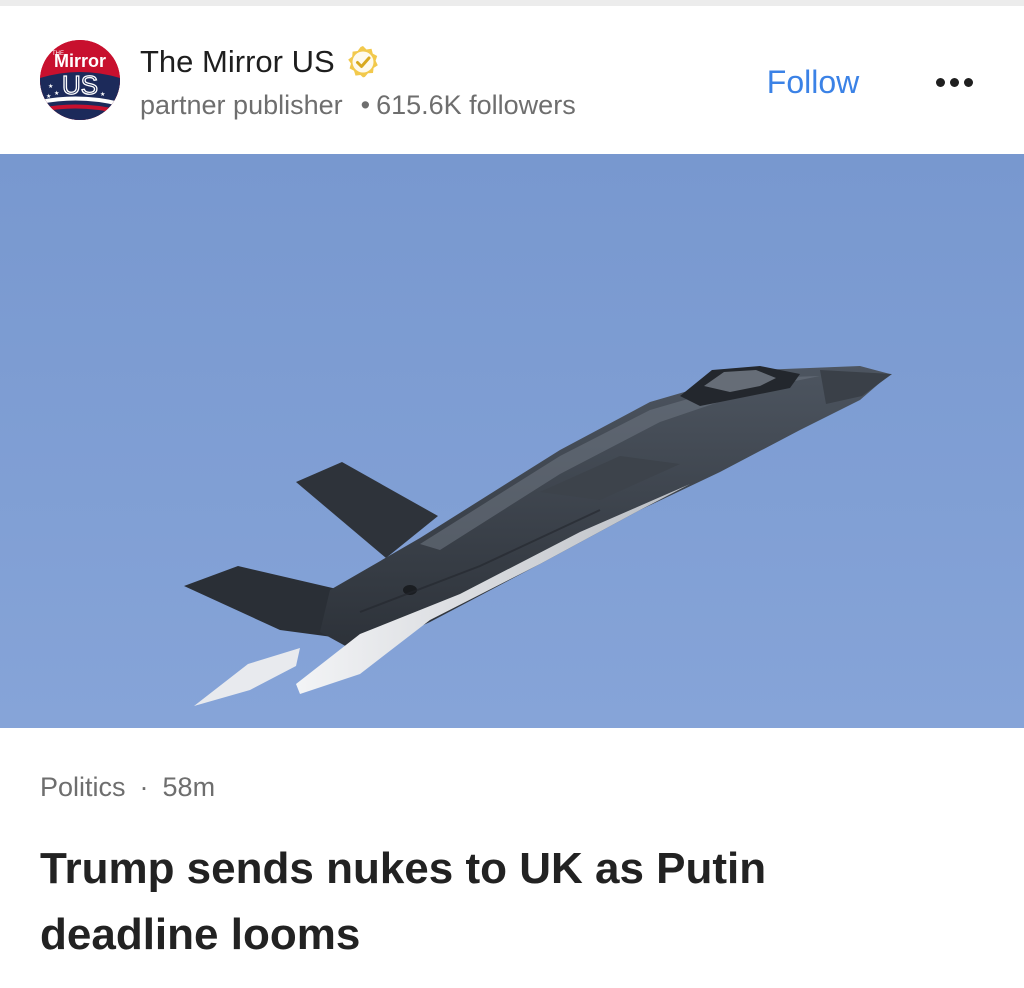 The image size is (1024, 988). What do you see at coordinates (241, 105) in the screenshot?
I see `publisher-role: partner publisher` at bounding box center [241, 105].